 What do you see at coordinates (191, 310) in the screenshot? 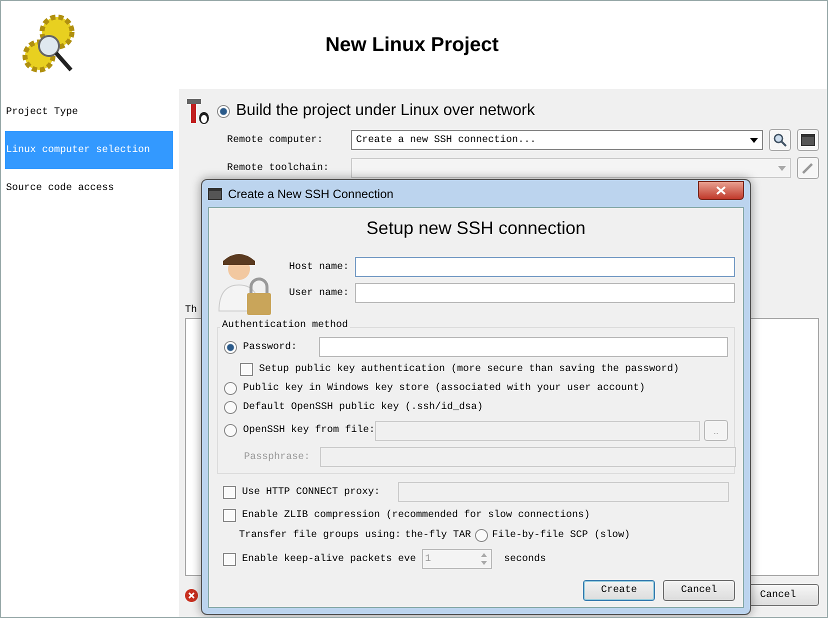
I see `partial-text: Th` at bounding box center [191, 310].